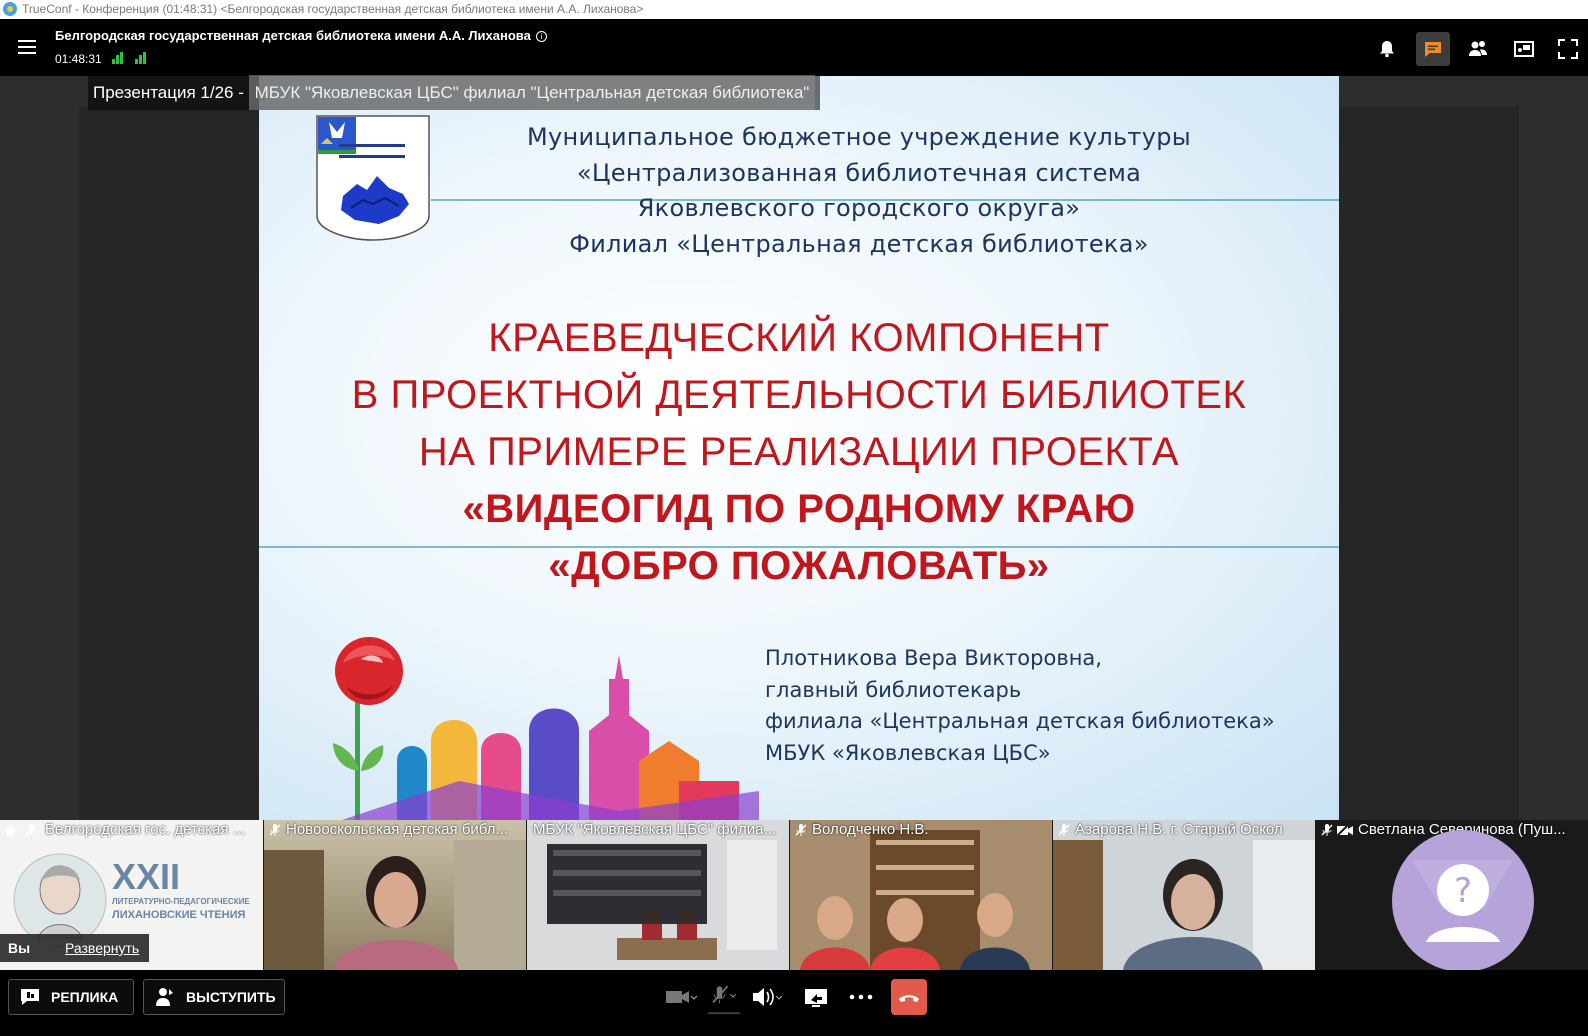 This screenshot has height=1036, width=1588. Describe the element at coordinates (817, 997) in the screenshot. I see `share-screen-icon` at that location.